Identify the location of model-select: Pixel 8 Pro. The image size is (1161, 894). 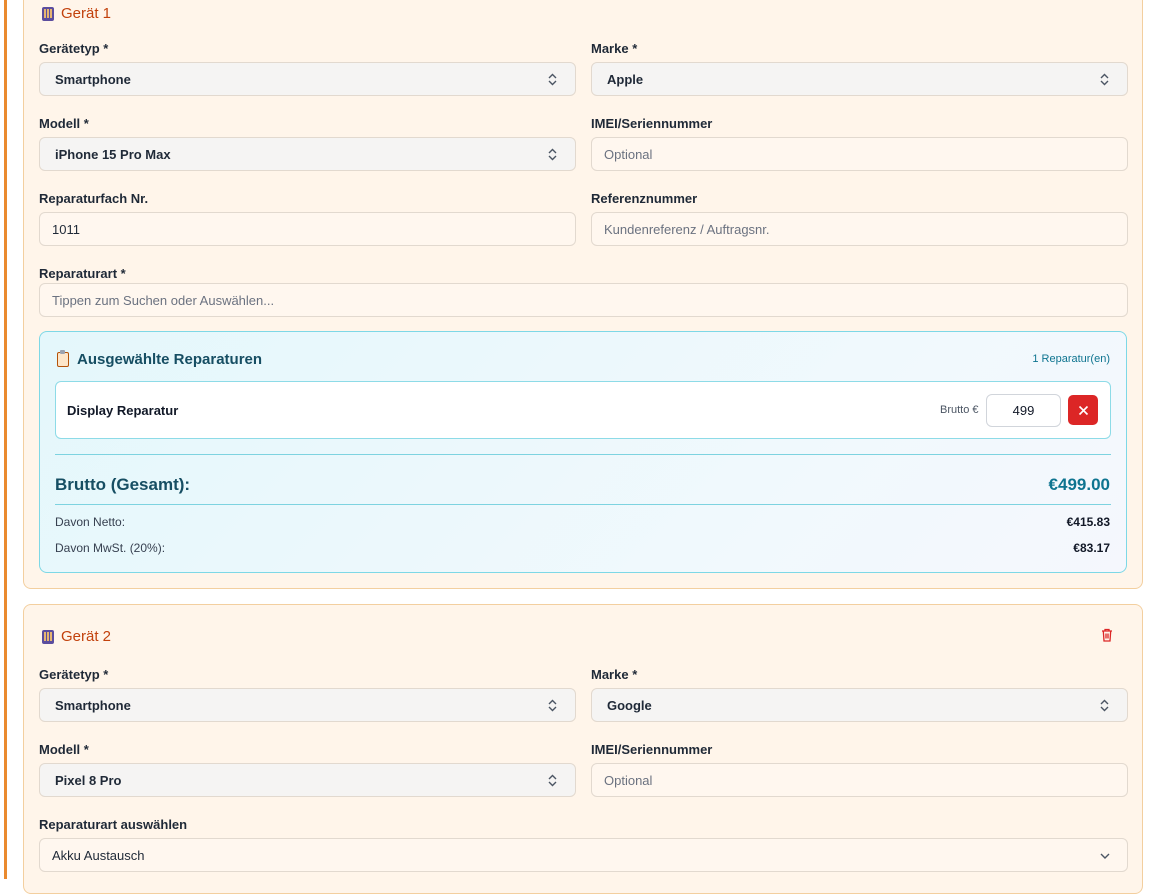
(307, 780).